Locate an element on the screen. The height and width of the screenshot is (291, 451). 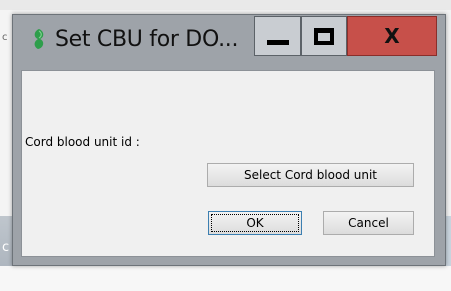
cancel-button: Cancel is located at coordinates (368, 223).